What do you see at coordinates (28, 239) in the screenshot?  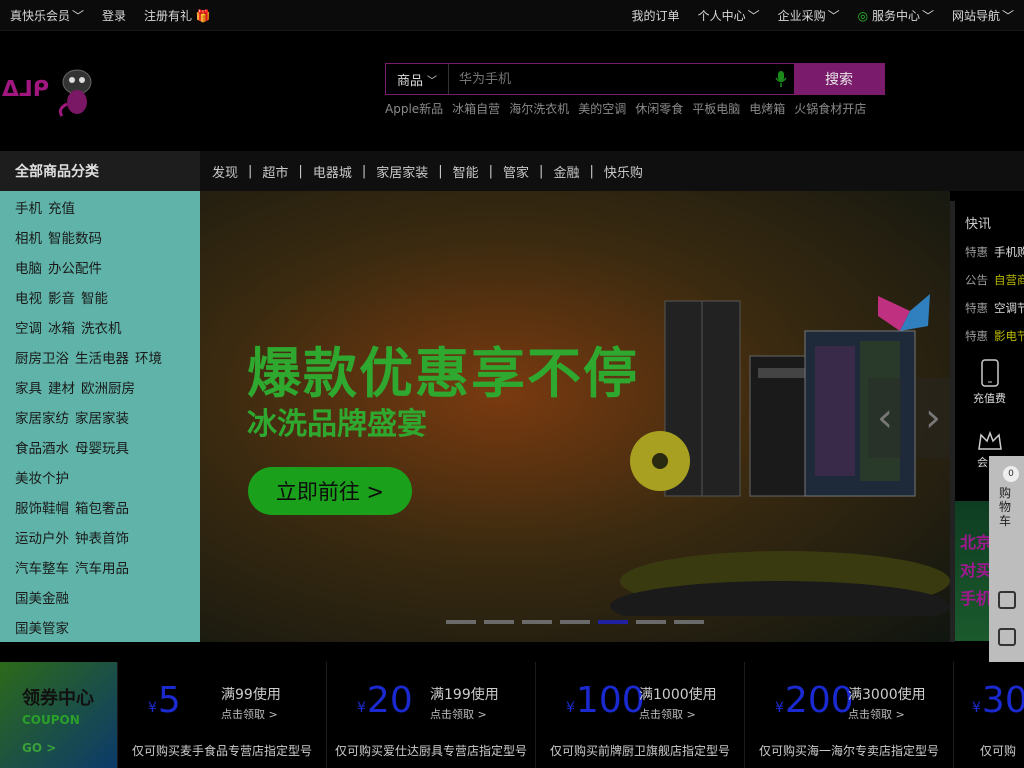 I see `category-link: 相机` at bounding box center [28, 239].